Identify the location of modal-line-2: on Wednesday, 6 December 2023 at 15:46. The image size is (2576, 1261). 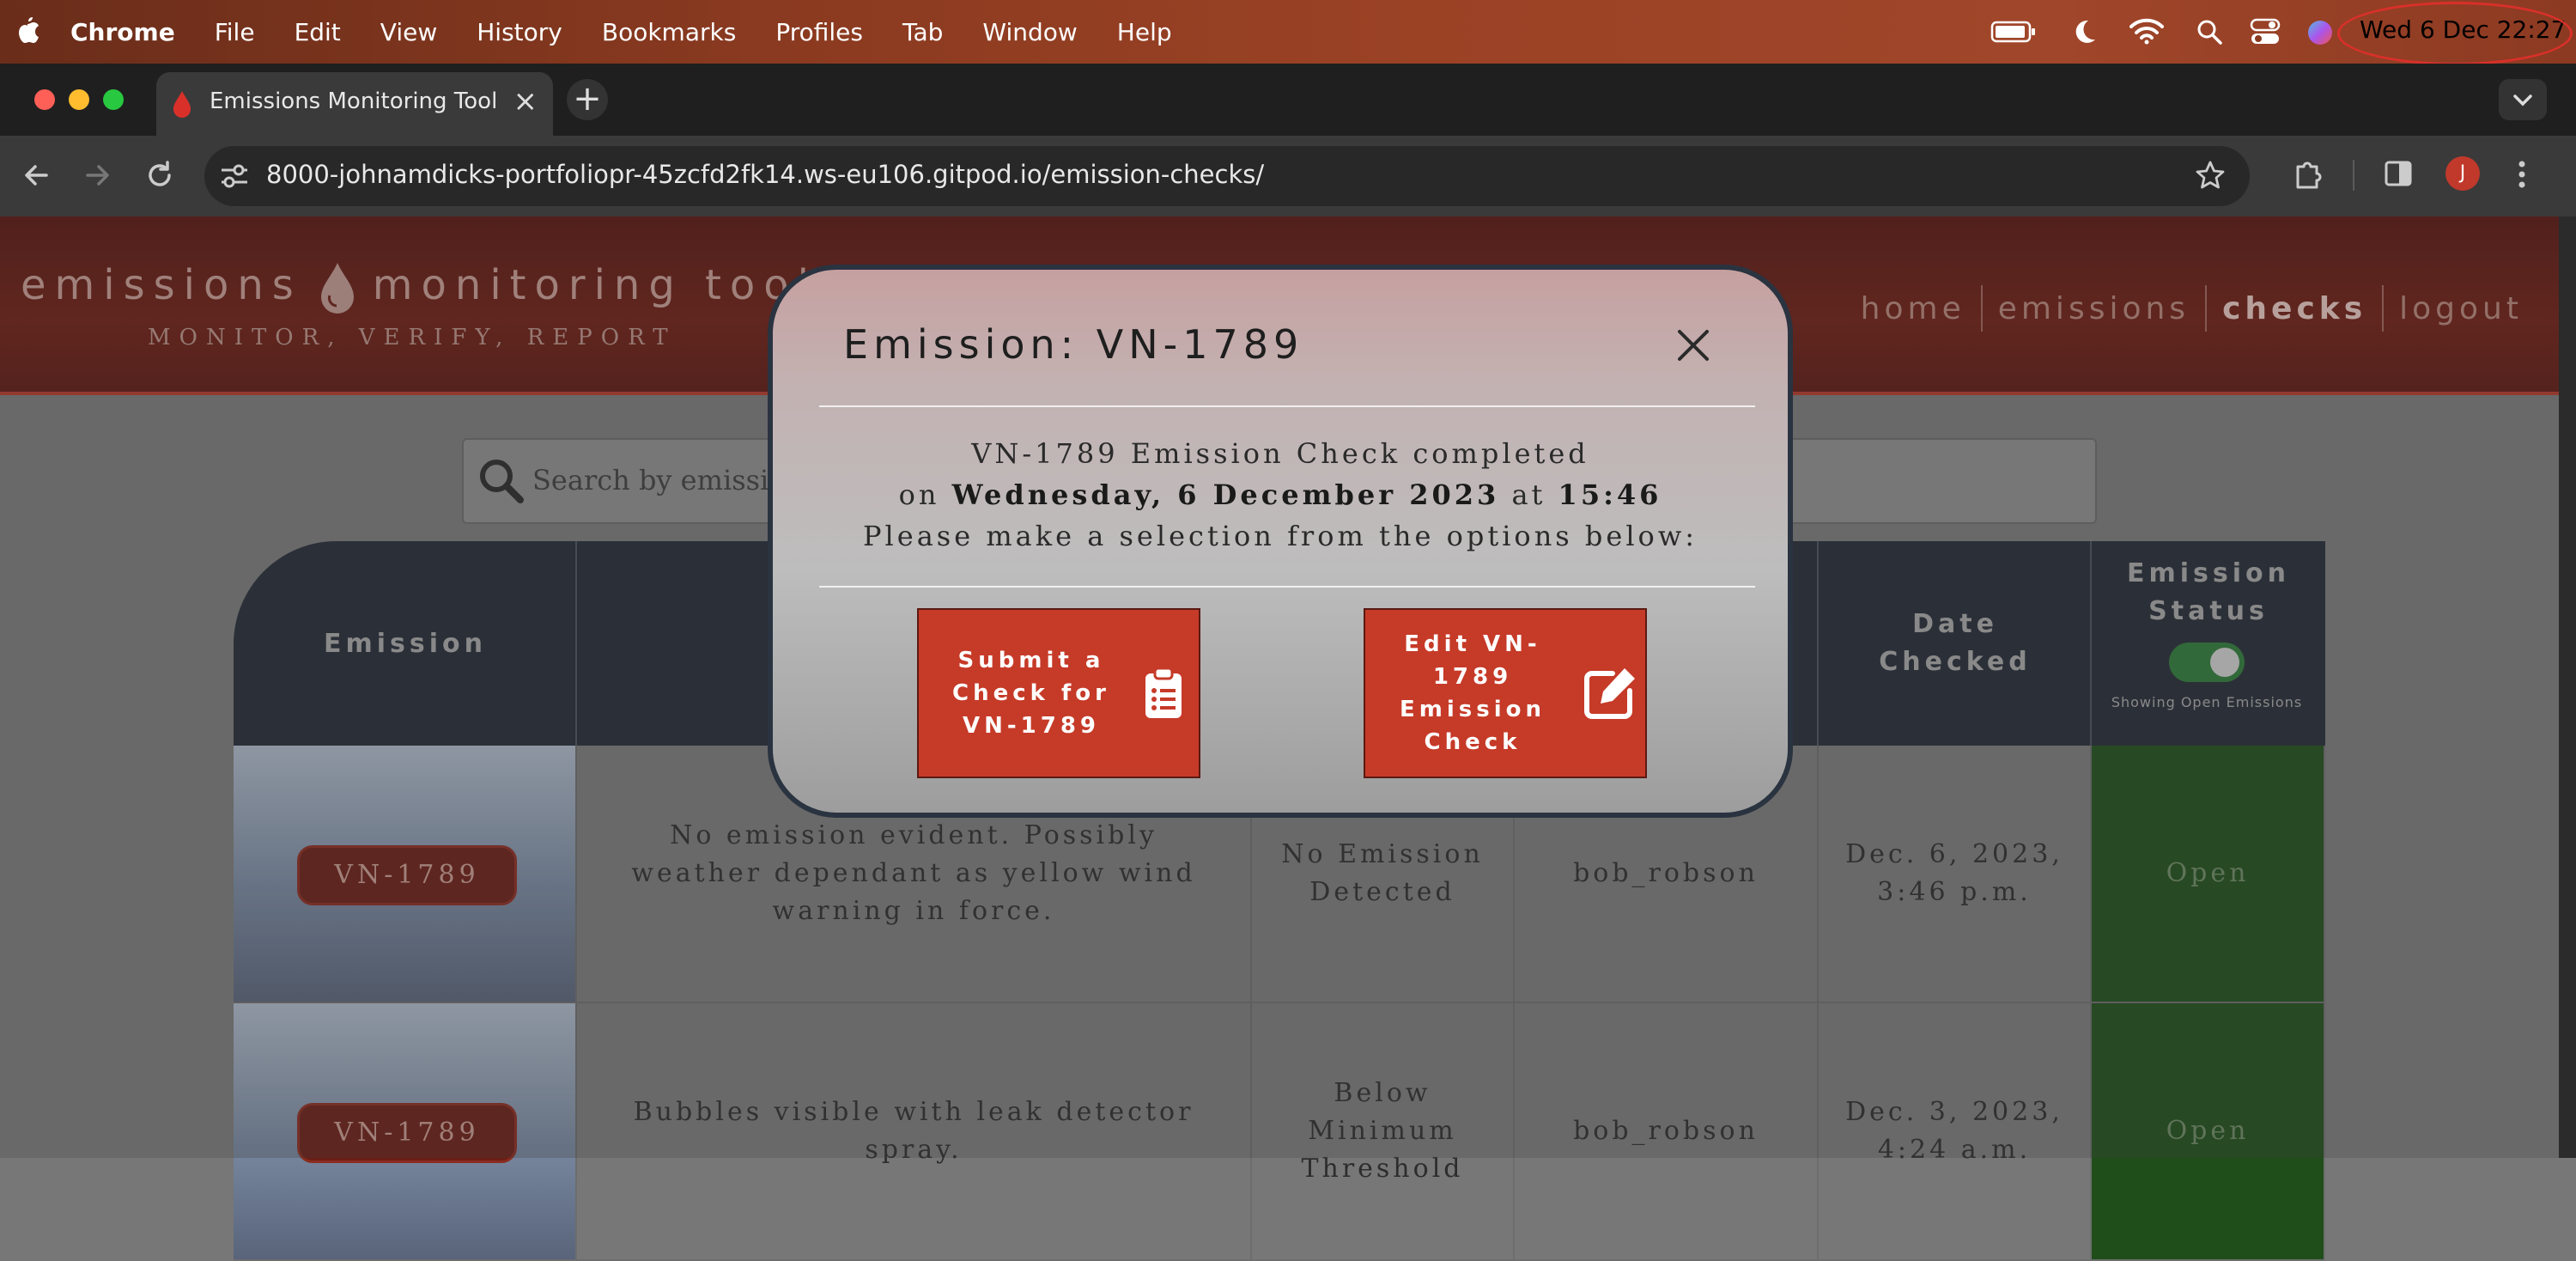
(1280, 494).